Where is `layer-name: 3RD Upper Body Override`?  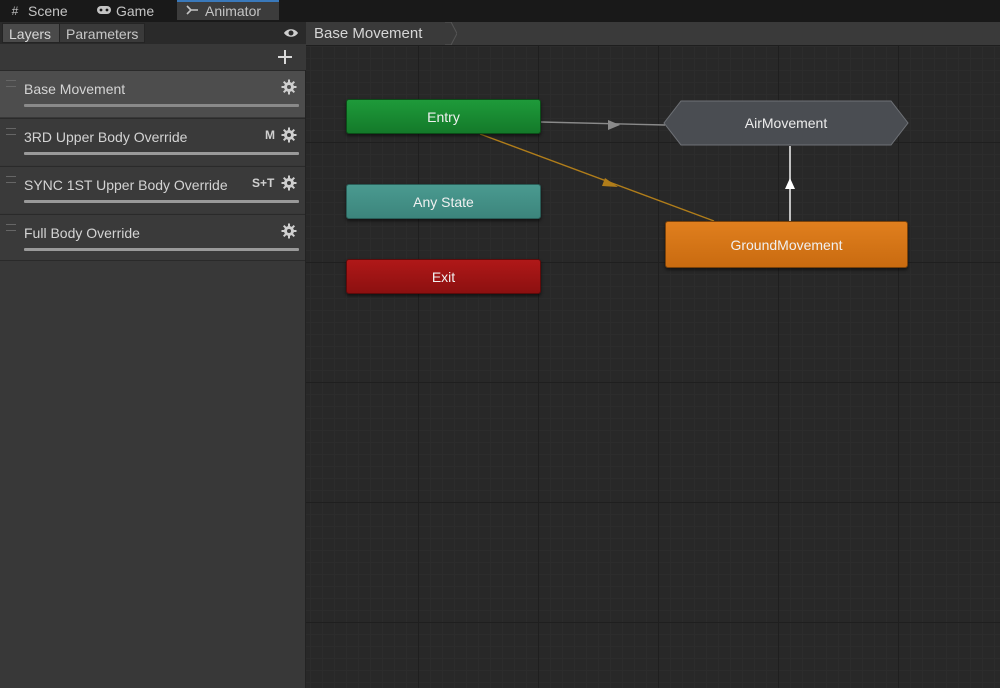 layer-name: 3RD Upper Body Override is located at coordinates (106, 137).